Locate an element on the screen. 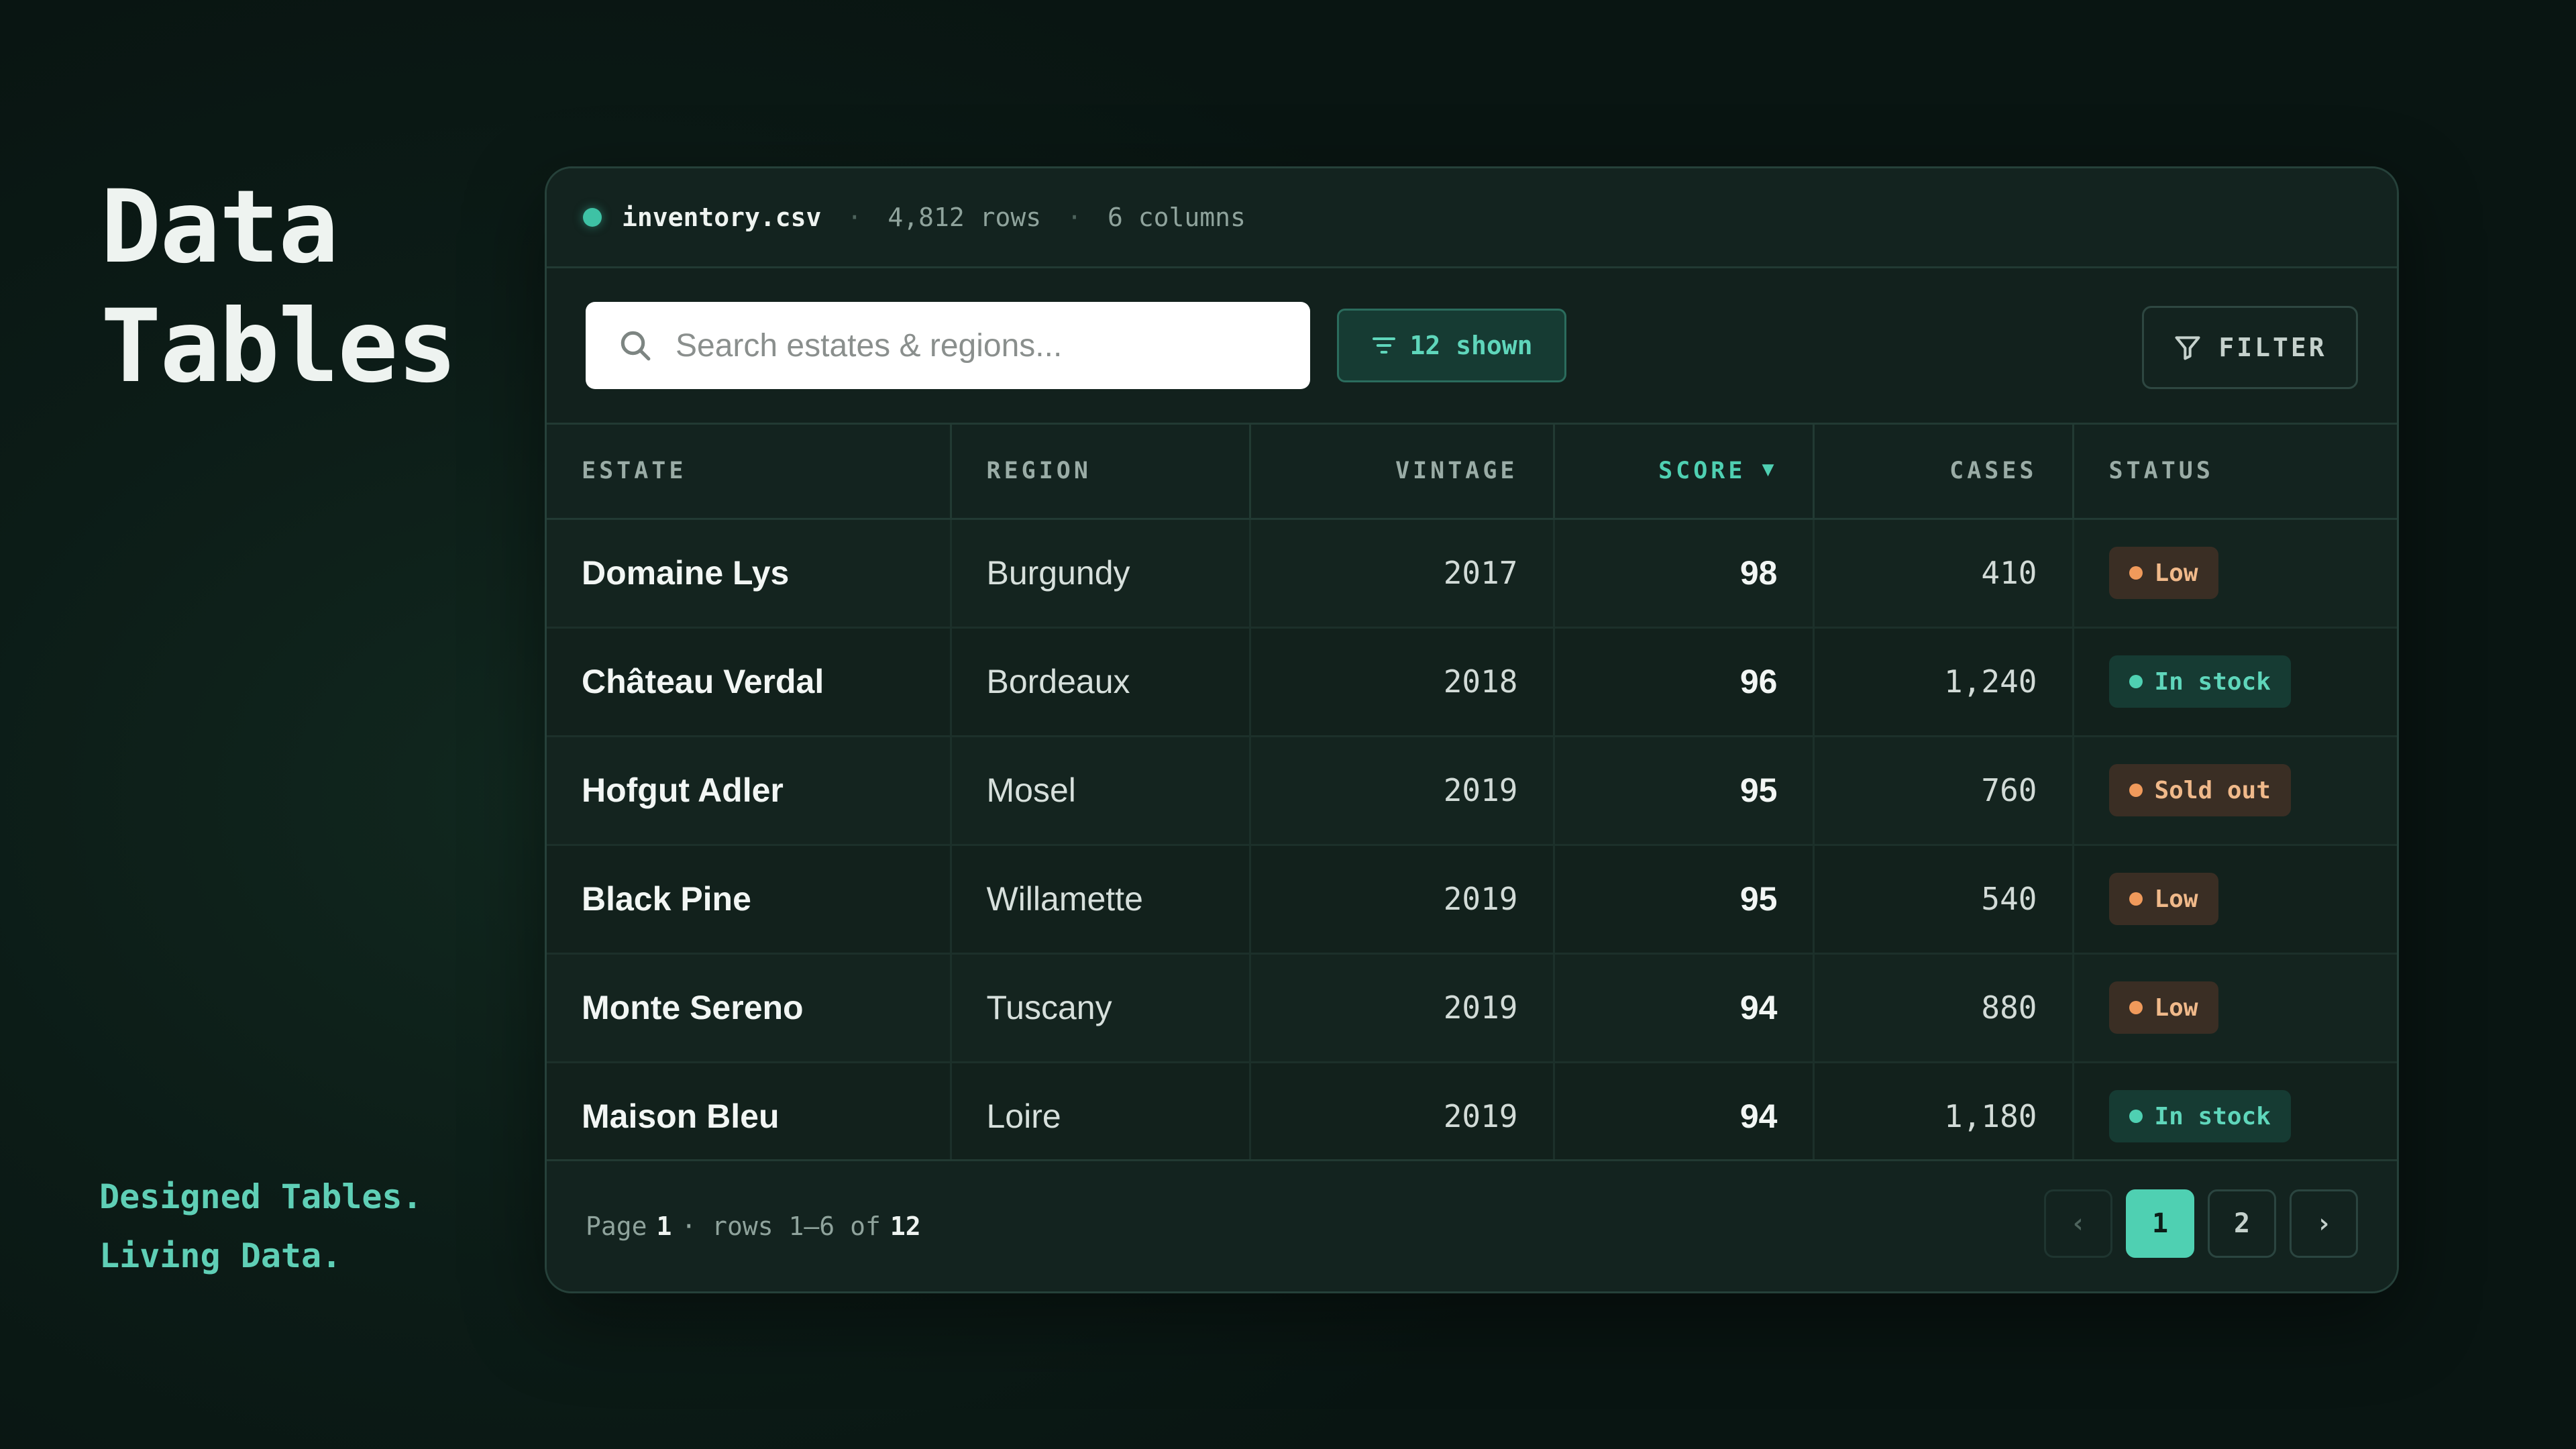 The width and height of the screenshot is (2576, 1449). page-info: Page 1 · rows 1–6 of 12 is located at coordinates (758, 1226).